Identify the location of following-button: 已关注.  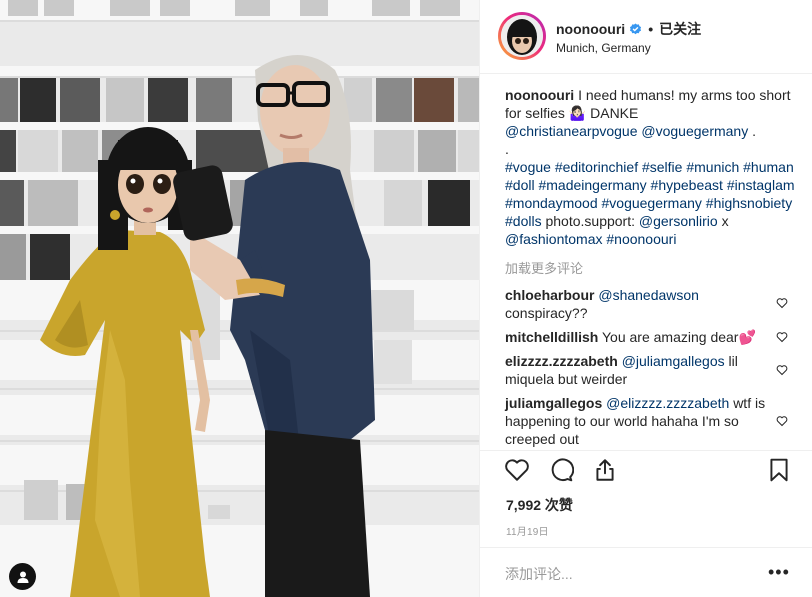
(680, 29).